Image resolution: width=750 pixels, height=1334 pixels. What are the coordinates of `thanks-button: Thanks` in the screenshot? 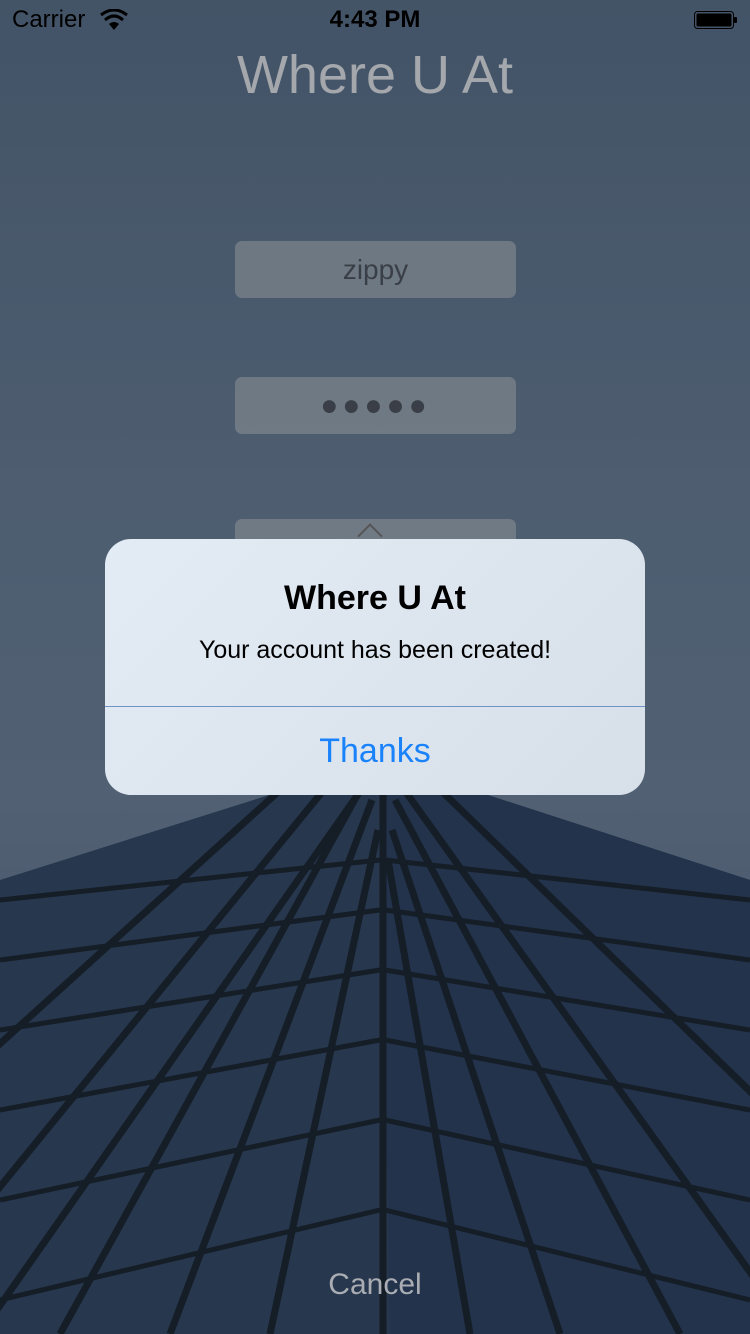 It's located at (375, 751).